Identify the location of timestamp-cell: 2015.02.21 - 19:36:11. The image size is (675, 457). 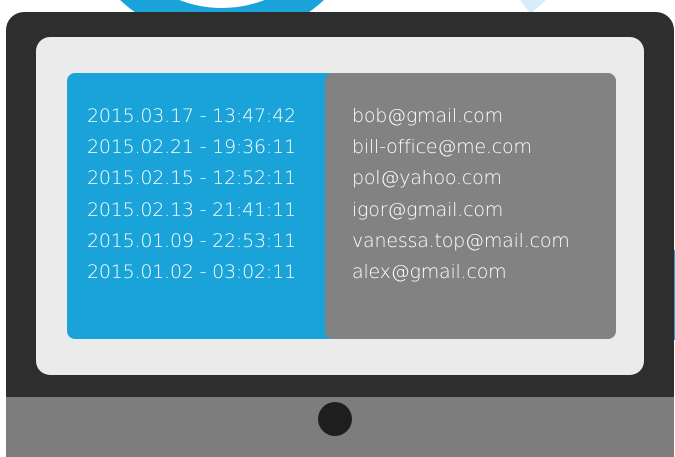
(191, 147).